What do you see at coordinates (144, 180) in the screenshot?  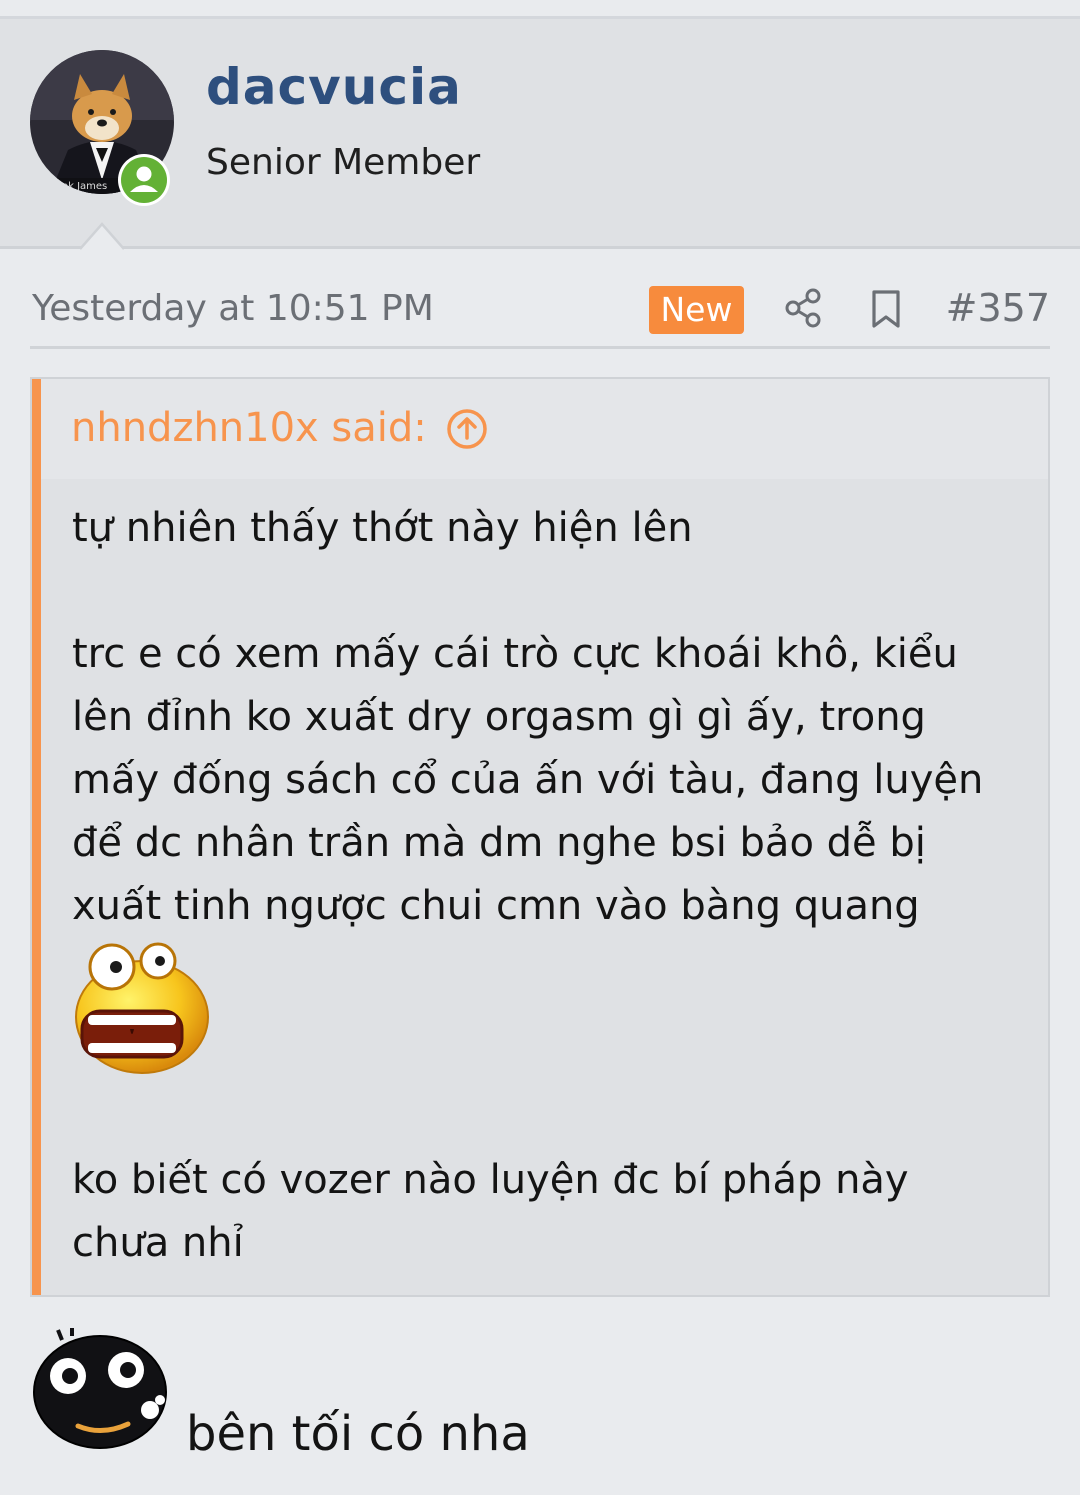 I see `online-status-icon` at bounding box center [144, 180].